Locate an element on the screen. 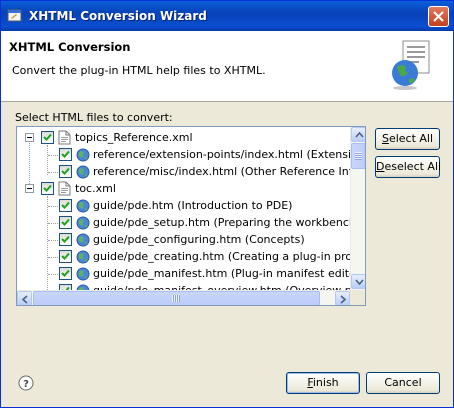 Image resolution: width=454 pixels, height=408 pixels. tree-group-row: topics_Reference.xml is located at coordinates (183, 138).